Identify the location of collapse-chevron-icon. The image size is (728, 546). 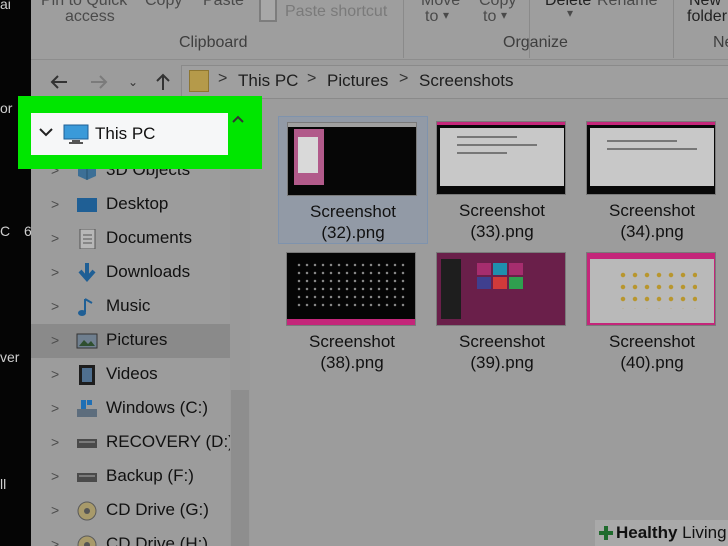
(46, 132).